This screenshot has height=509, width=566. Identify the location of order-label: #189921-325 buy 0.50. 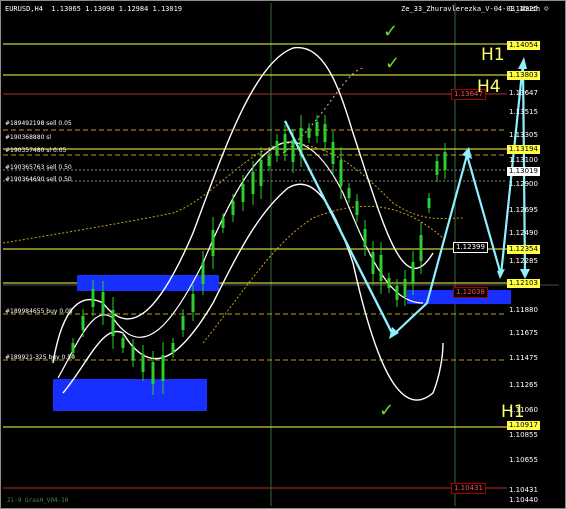
(40, 357).